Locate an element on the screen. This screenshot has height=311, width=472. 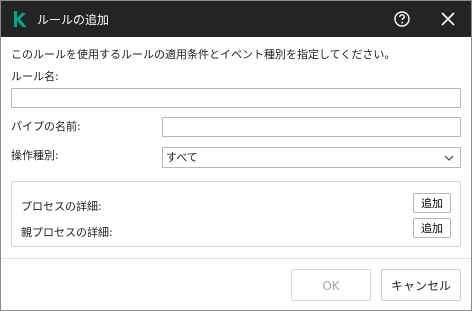
pipe-name-label: パイプの名前: is located at coordinates (46, 126).